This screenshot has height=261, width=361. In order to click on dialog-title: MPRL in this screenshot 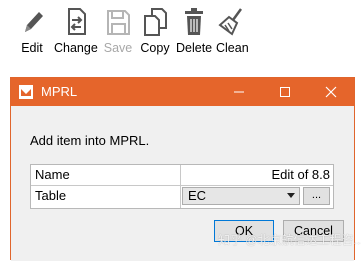, I will do `click(59, 91)`.